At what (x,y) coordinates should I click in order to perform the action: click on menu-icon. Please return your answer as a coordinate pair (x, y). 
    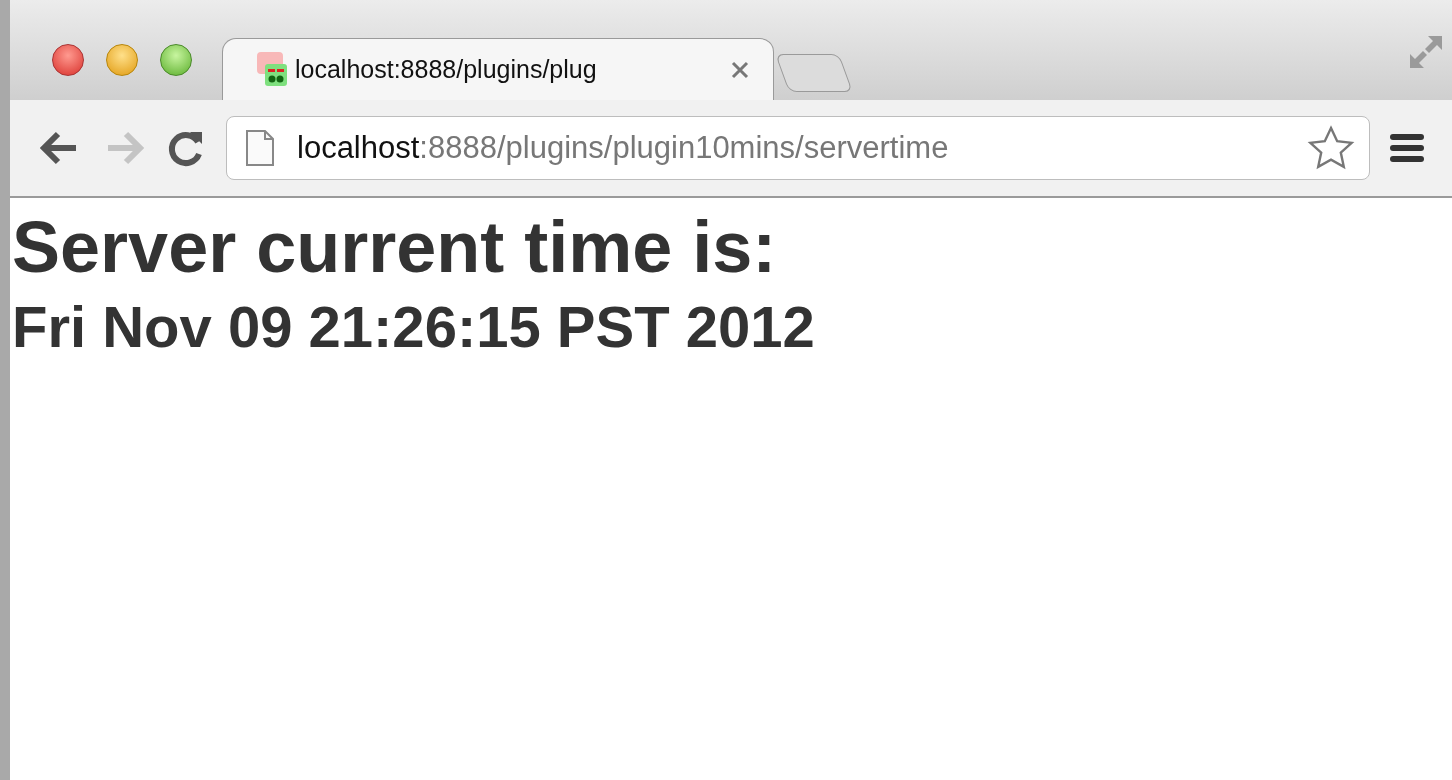
    Looking at the image, I should click on (1407, 148).